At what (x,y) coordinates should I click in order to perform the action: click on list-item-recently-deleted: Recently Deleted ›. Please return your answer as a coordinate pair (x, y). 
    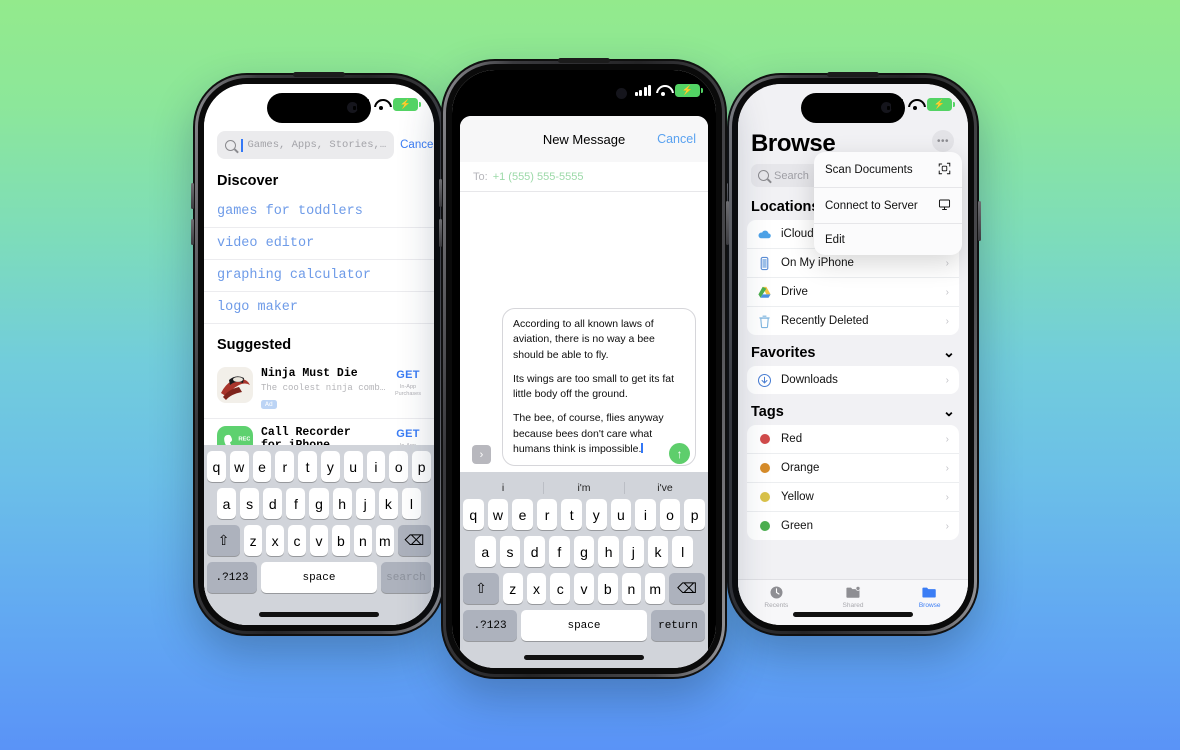
    Looking at the image, I should click on (853, 321).